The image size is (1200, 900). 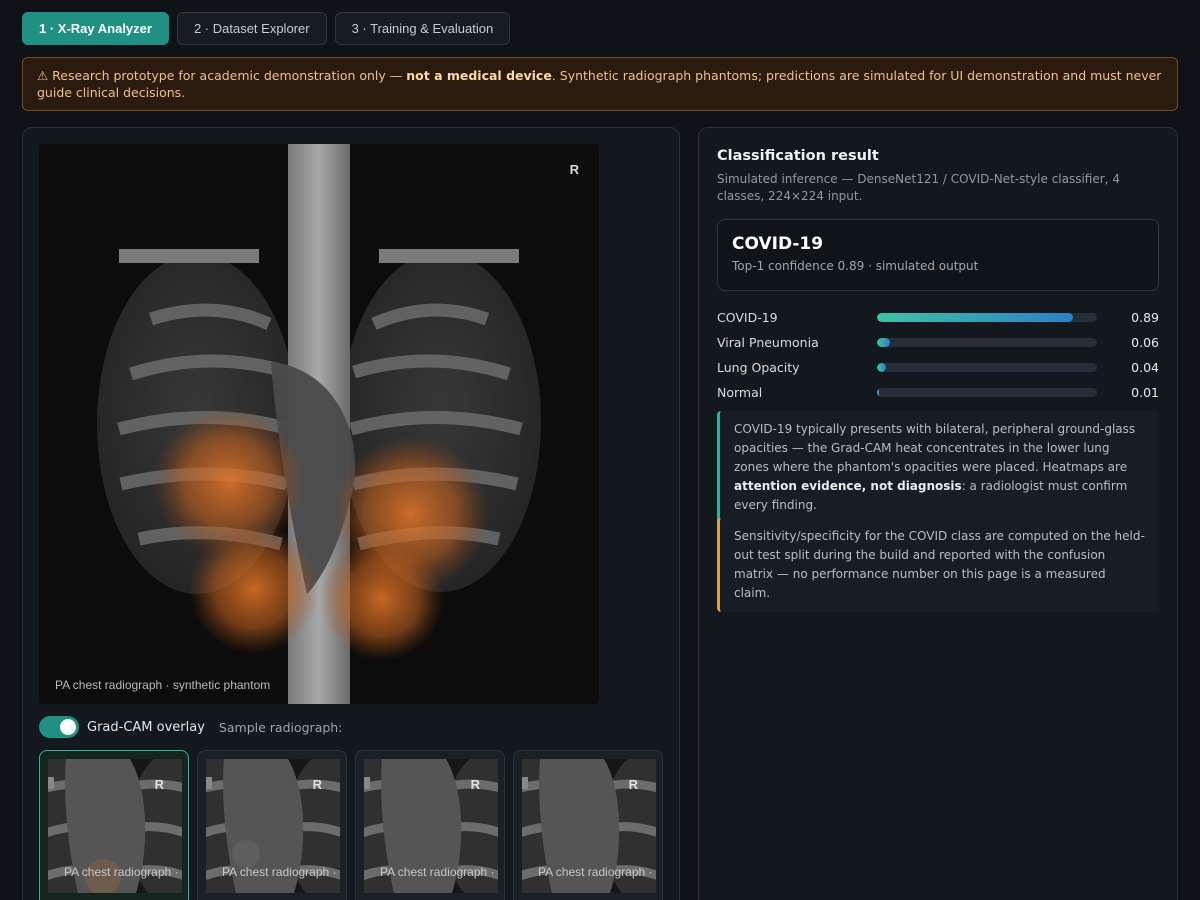 What do you see at coordinates (758, 367) in the screenshot?
I see `class-name: Lung Opacity` at bounding box center [758, 367].